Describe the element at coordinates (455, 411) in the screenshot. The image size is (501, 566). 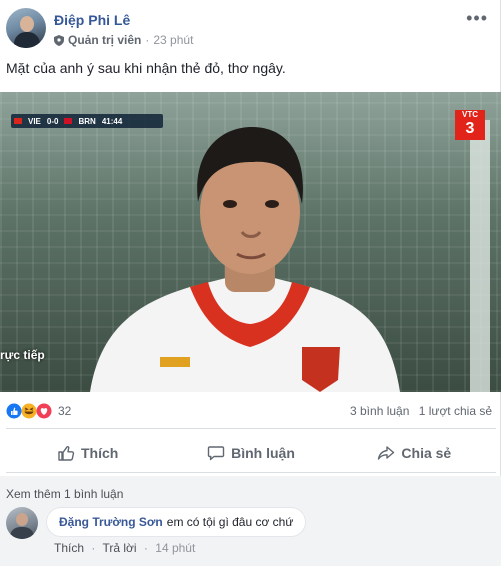
I see `share-count: 1 lượt chia sẻ` at that location.